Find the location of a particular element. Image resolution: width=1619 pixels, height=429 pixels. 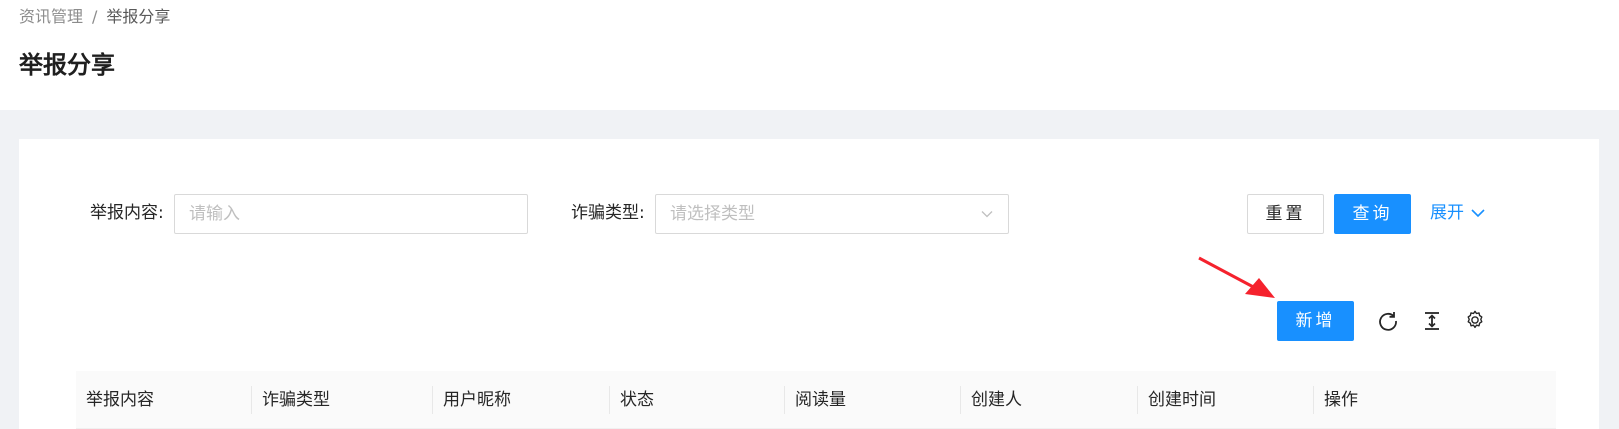

setting-icon is located at coordinates (1475, 320).